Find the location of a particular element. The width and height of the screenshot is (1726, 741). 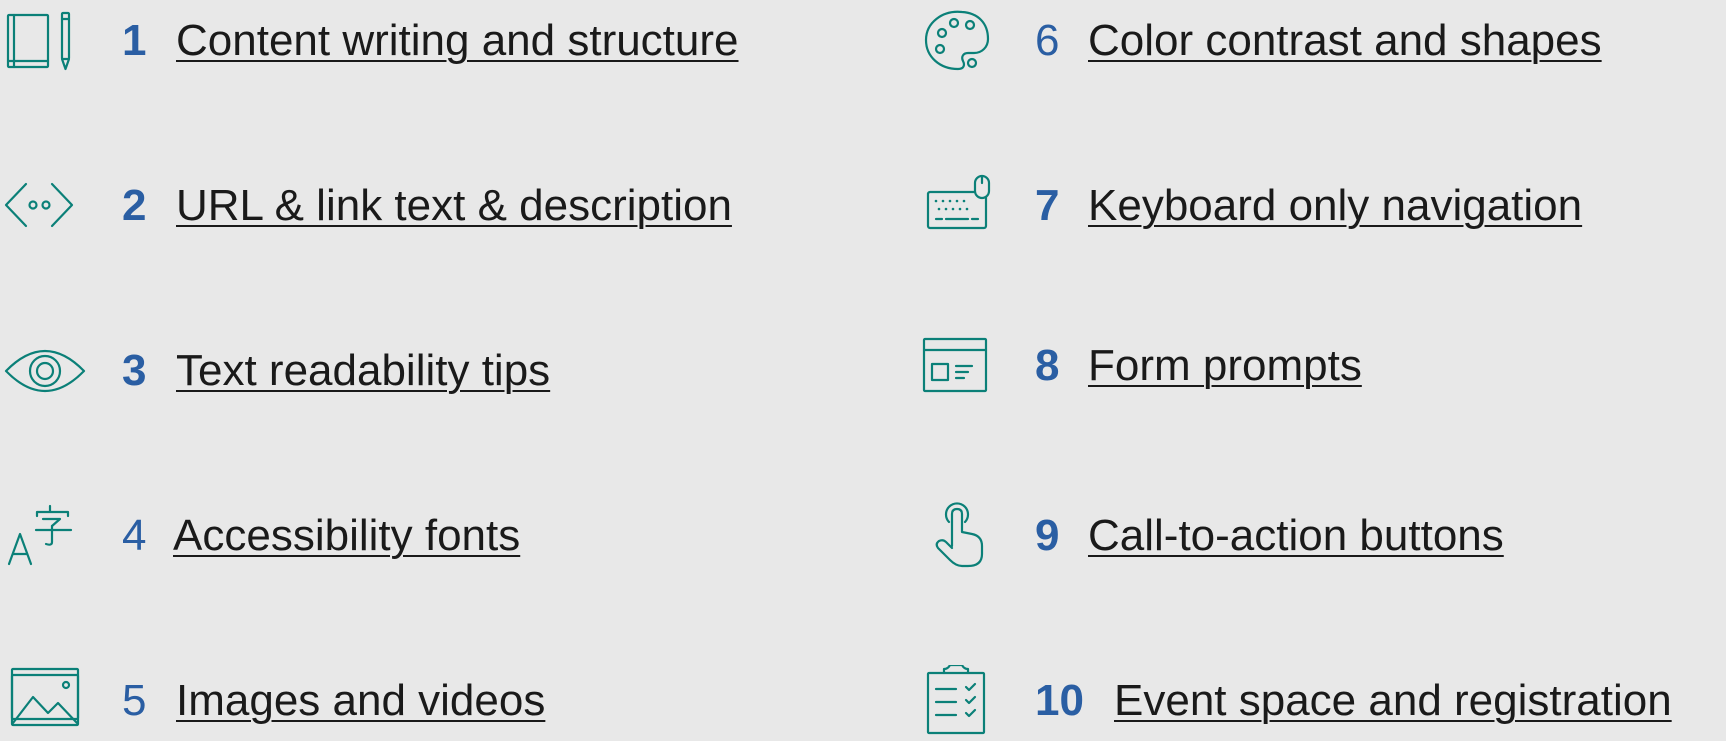

topic-number: 4 is located at coordinates (134, 535).